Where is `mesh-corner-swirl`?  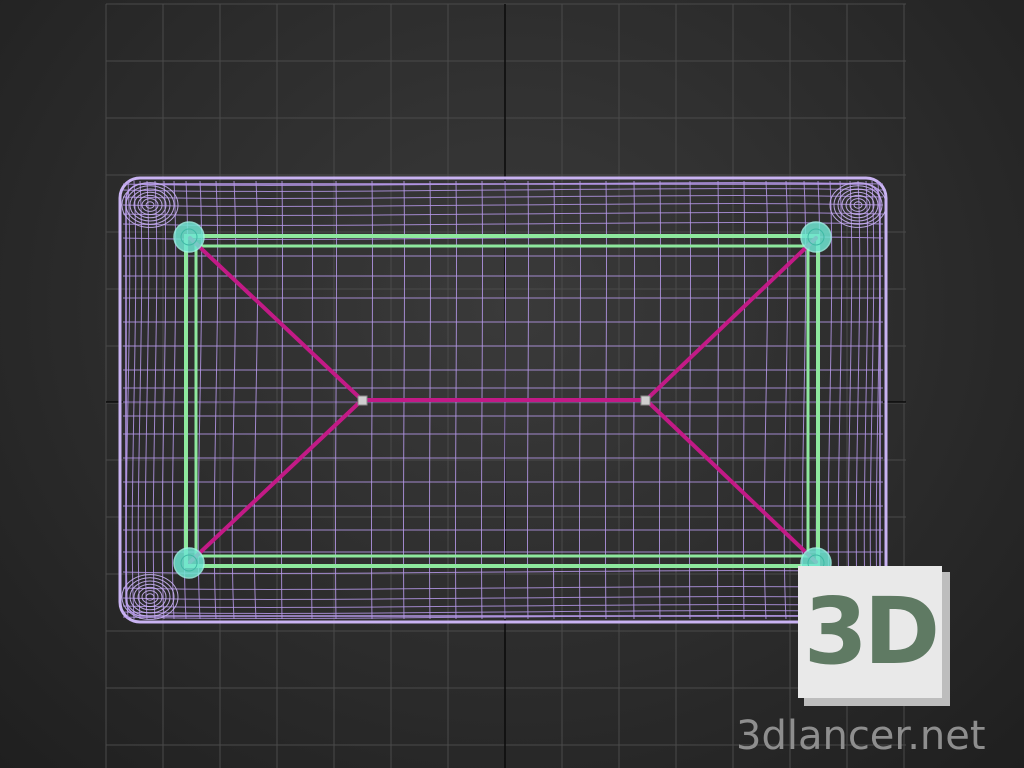 mesh-corner-swirl is located at coordinates (150, 597).